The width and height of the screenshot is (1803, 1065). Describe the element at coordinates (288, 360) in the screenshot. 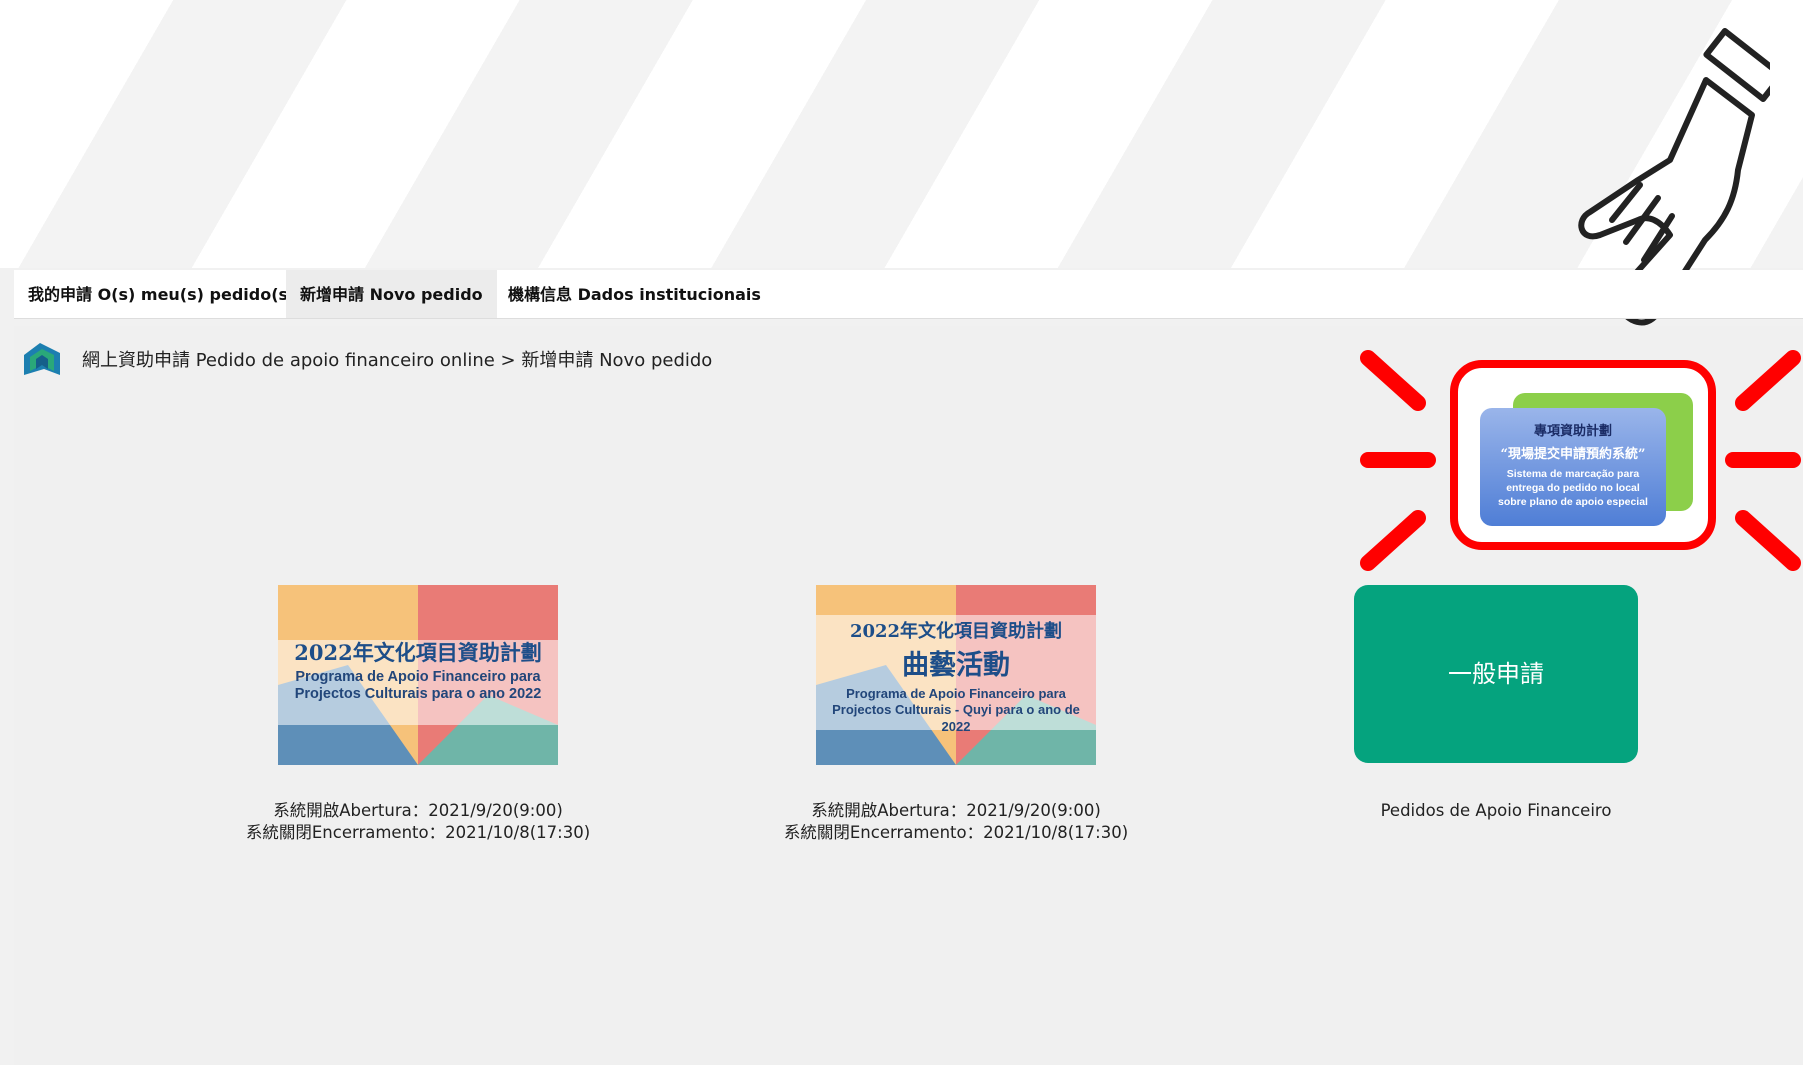

I see `breadcrumb-root-link: 網上資助申請 Pedido de apoio financeiro online` at that location.